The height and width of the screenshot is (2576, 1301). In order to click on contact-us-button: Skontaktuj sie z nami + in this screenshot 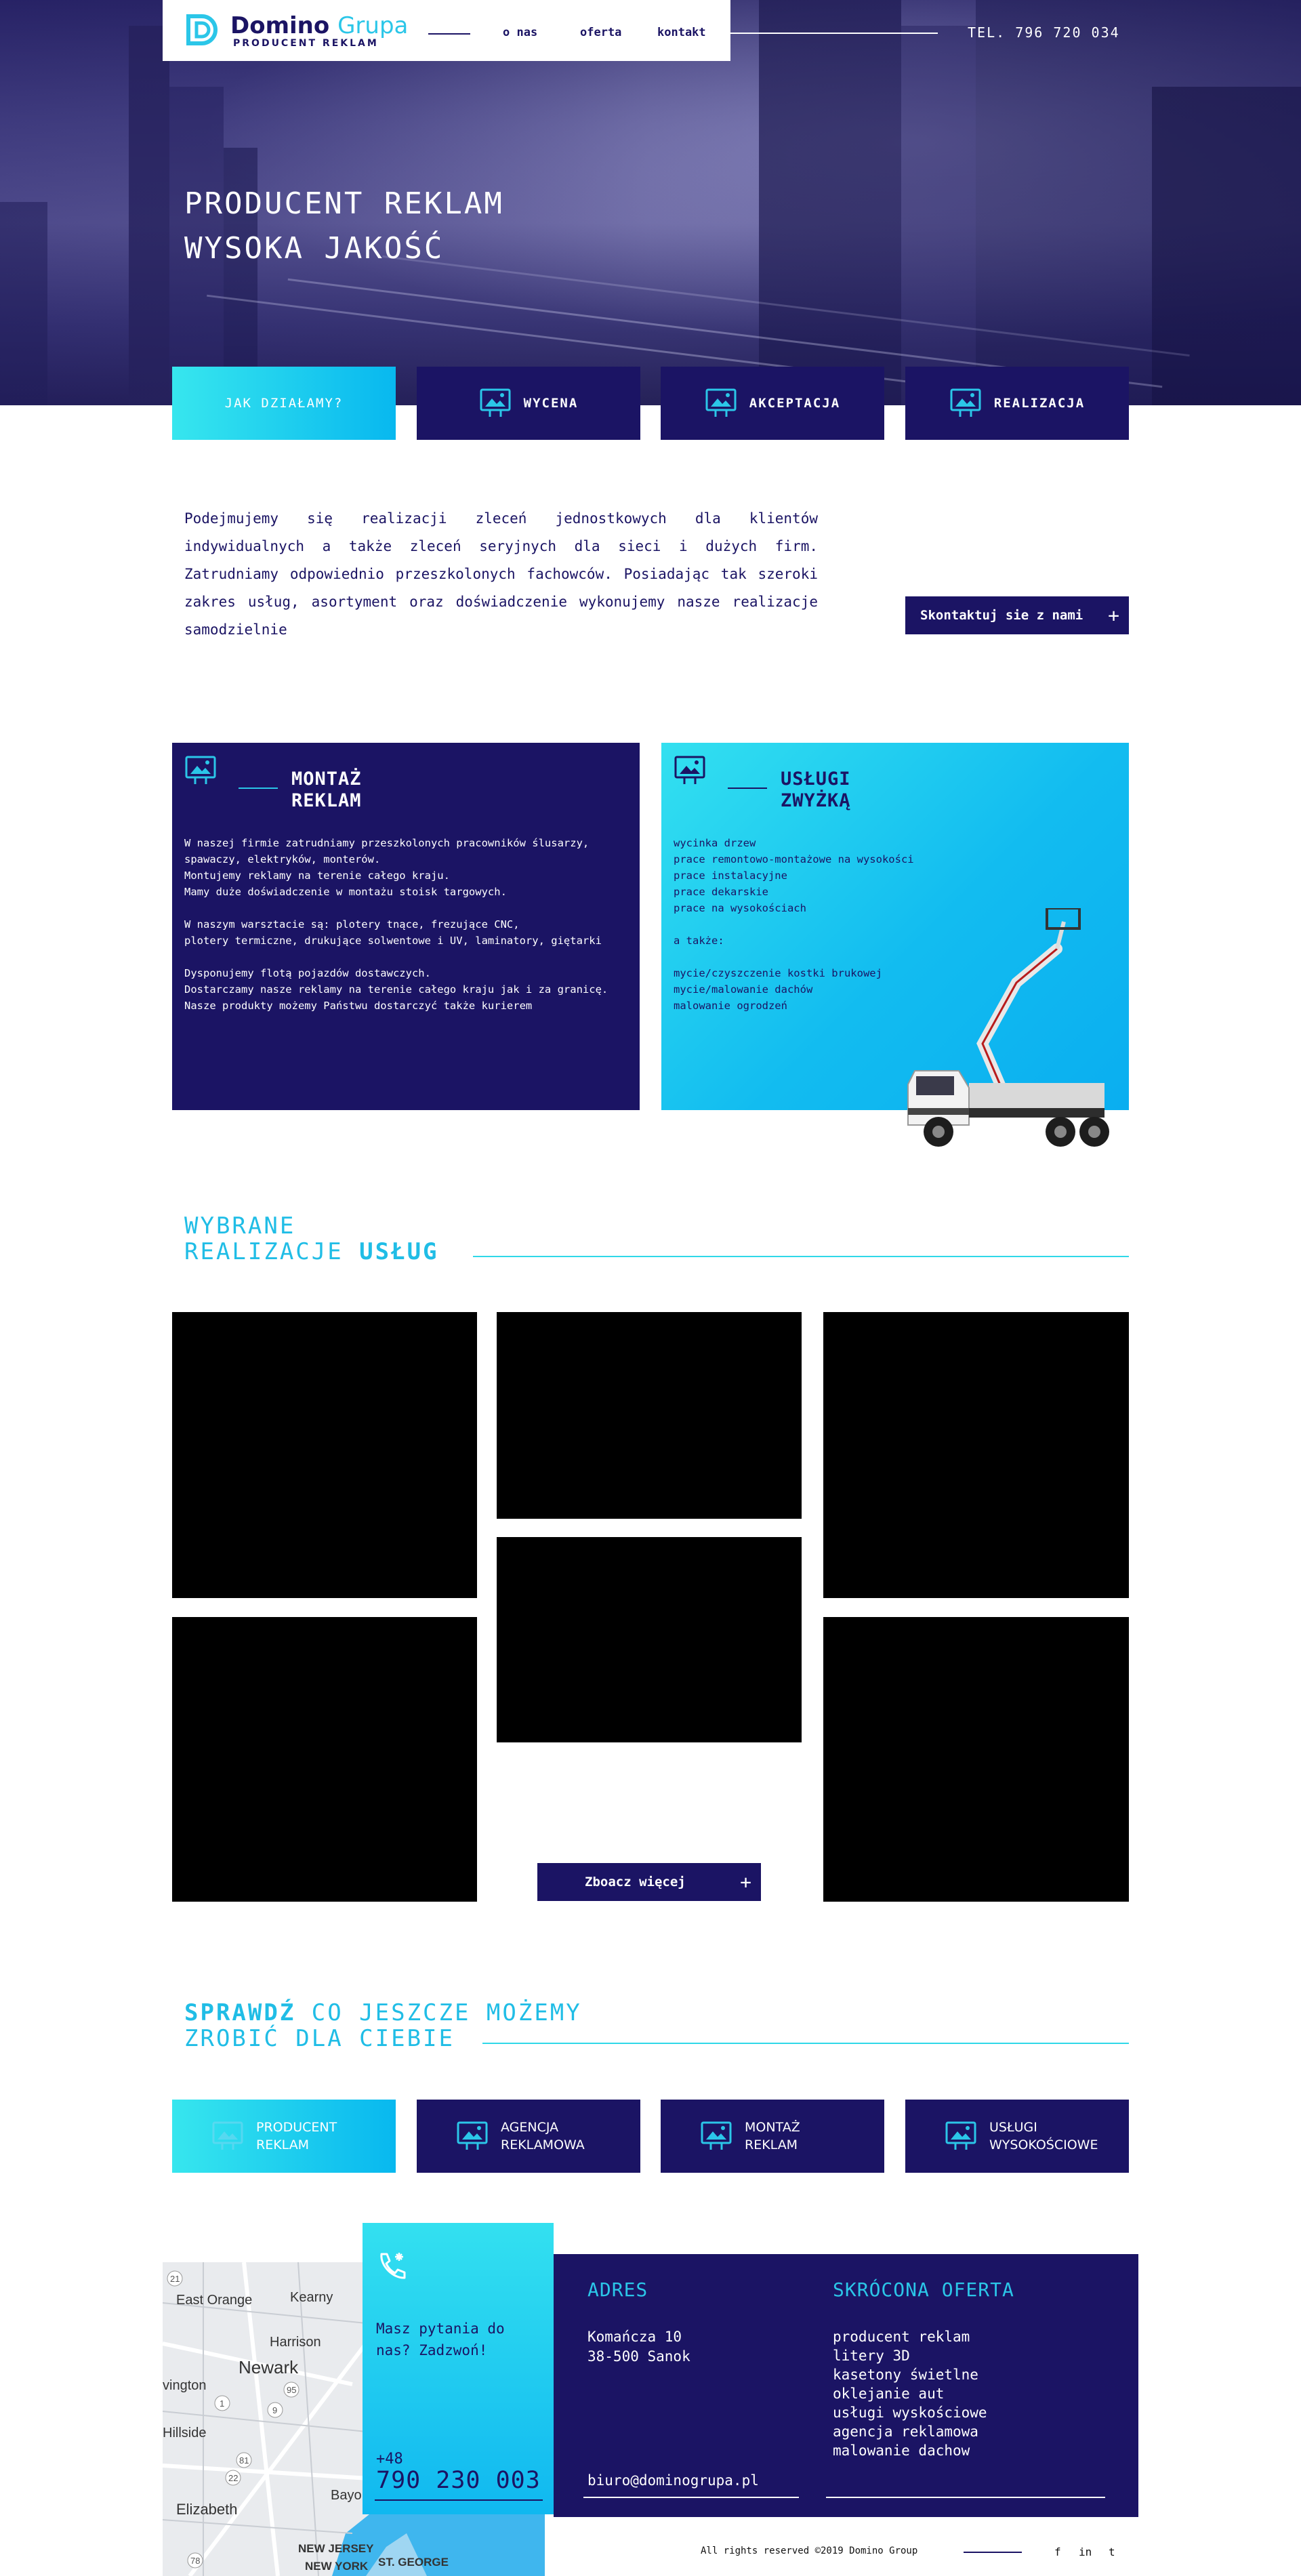, I will do `click(1017, 615)`.